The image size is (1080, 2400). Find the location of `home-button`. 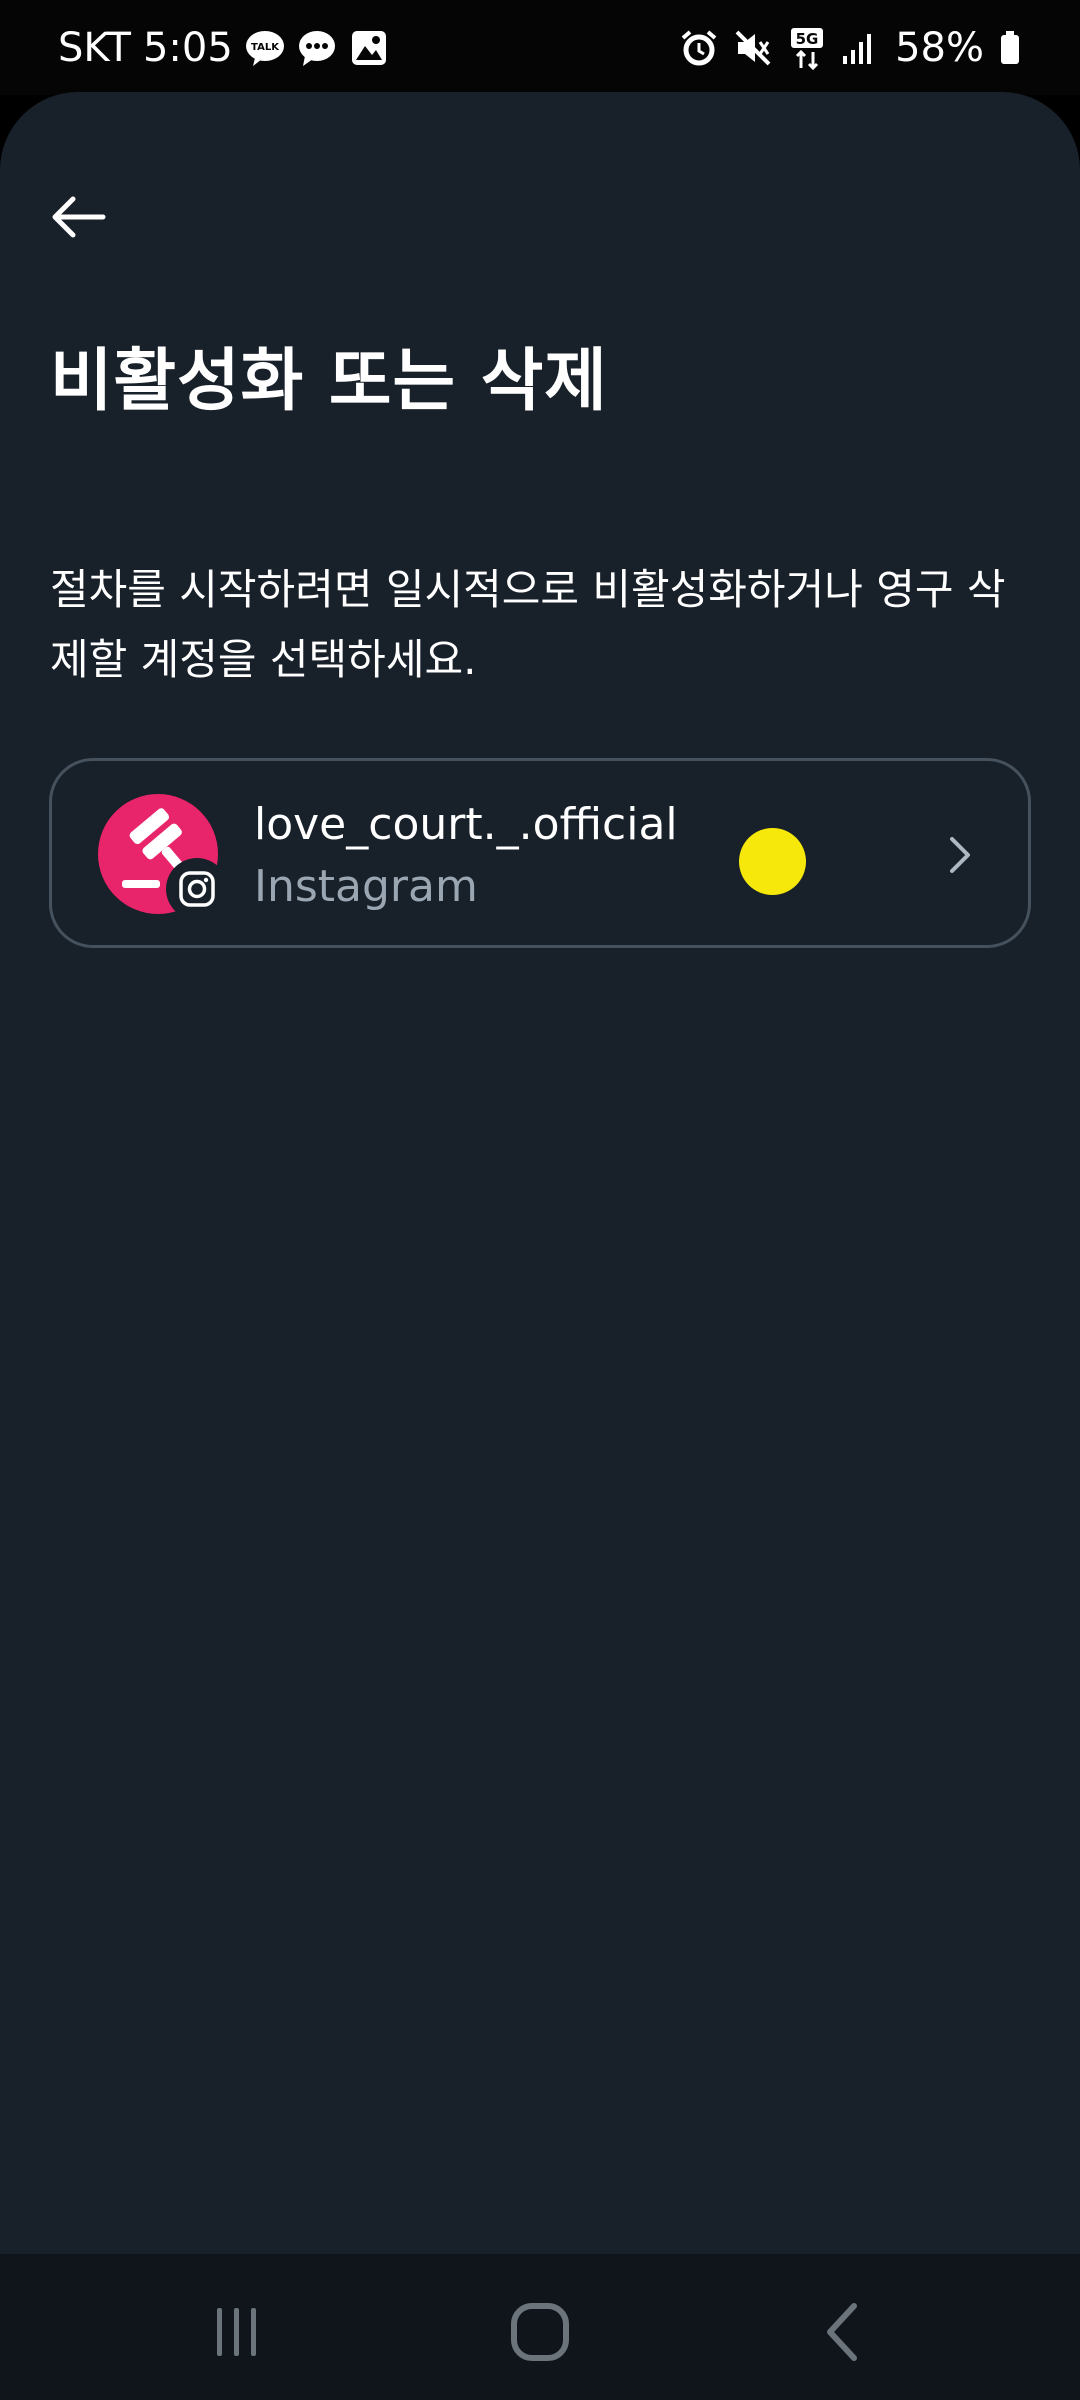

home-button is located at coordinates (540, 2332).